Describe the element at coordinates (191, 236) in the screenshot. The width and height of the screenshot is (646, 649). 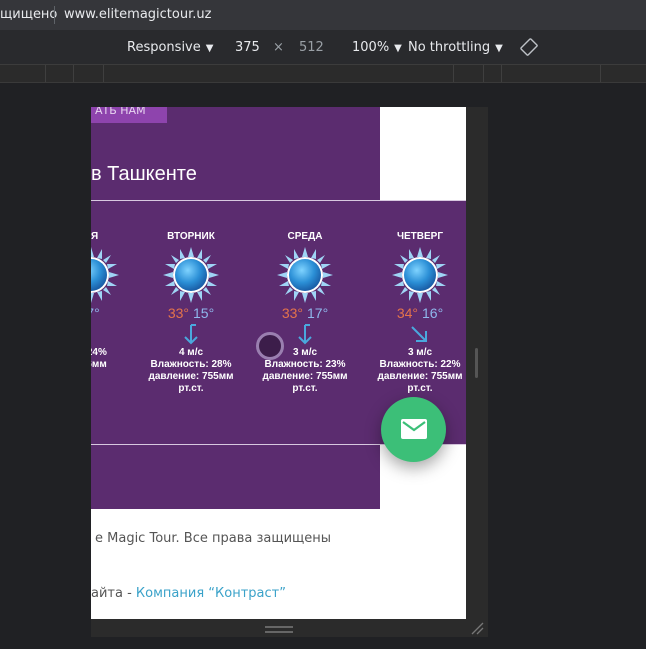
I see `day-name: ВТОРНИК` at that location.